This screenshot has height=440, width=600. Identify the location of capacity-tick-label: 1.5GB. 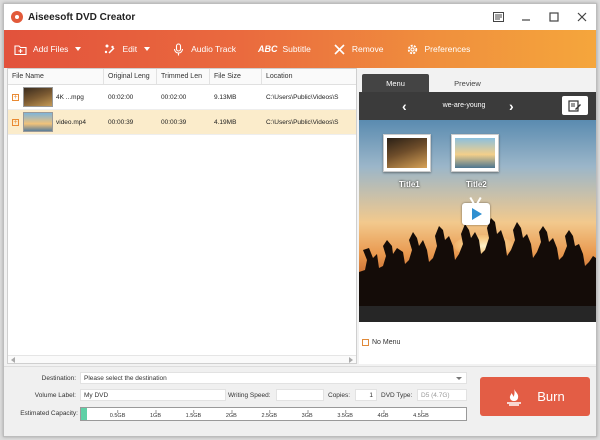
(193, 414).